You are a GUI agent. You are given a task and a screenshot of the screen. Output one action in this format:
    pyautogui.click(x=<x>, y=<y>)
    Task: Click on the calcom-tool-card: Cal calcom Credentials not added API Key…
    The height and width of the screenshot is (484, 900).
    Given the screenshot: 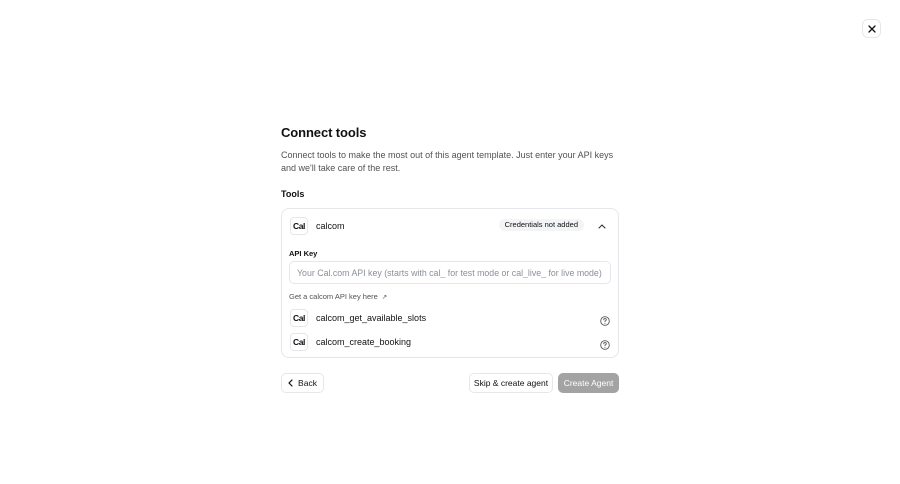 What is the action you would take?
    pyautogui.click(x=450, y=283)
    